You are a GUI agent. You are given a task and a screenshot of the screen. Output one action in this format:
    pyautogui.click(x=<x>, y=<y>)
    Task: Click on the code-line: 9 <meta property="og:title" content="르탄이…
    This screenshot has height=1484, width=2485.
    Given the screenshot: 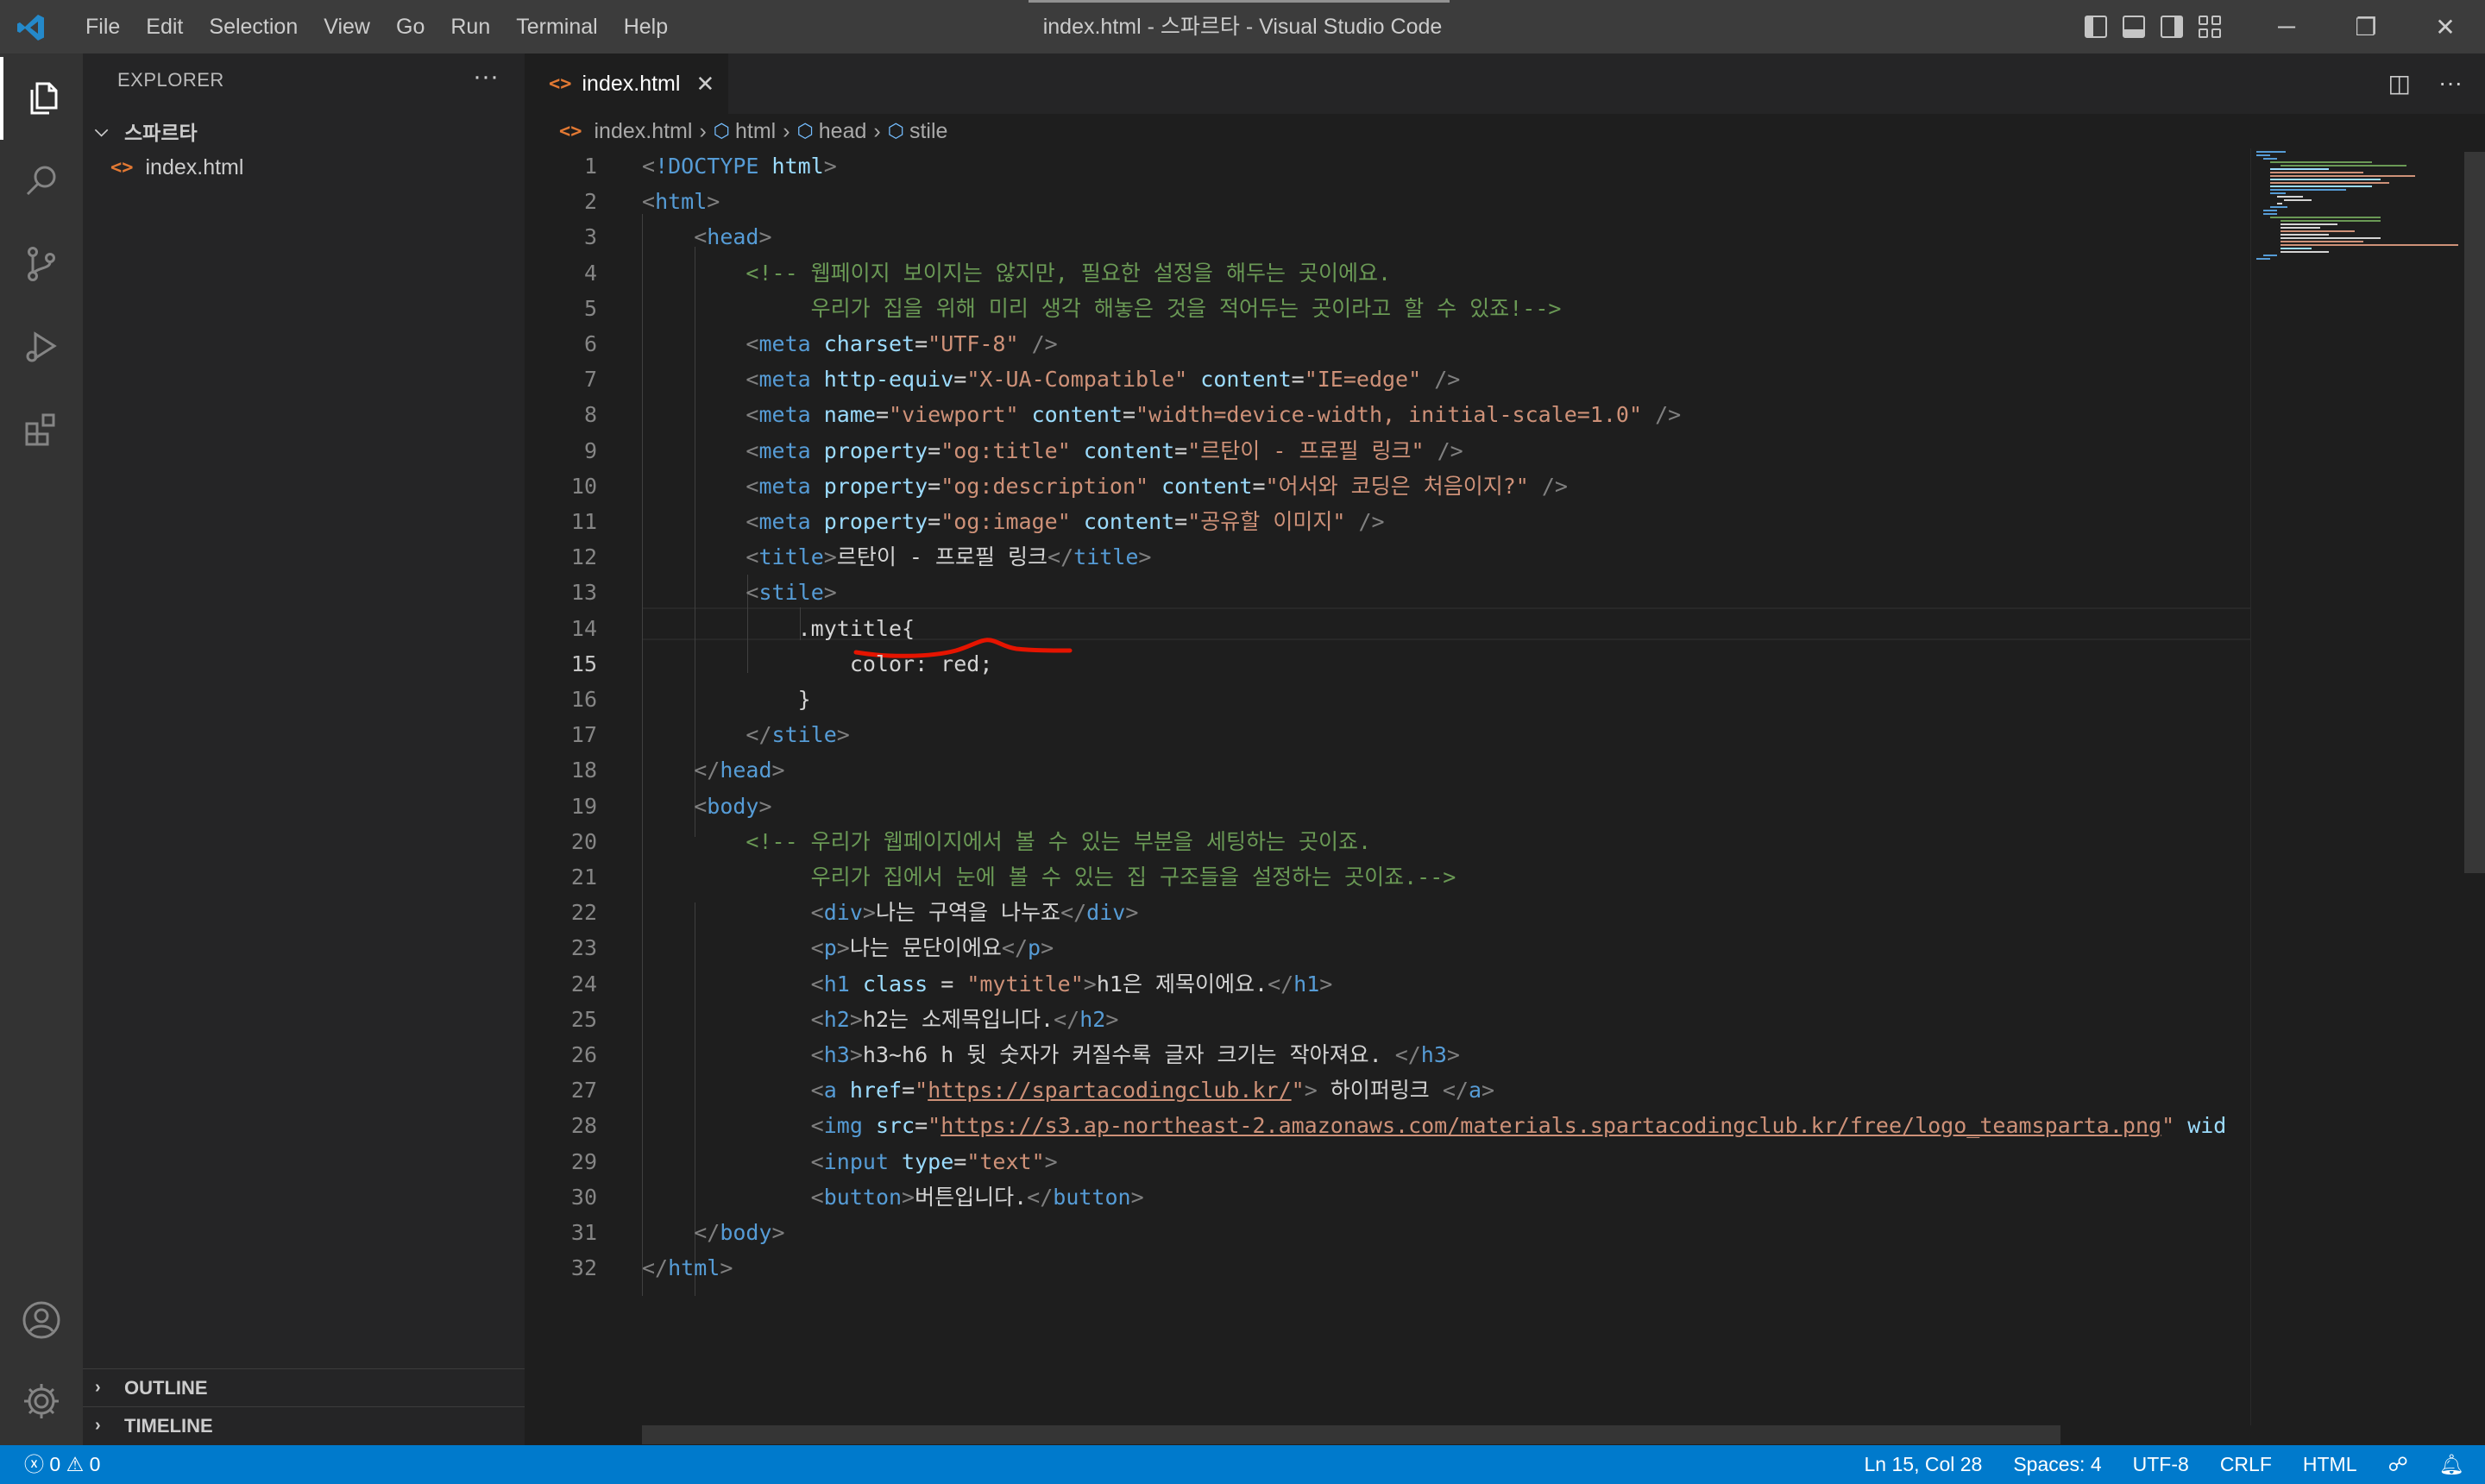 What is the action you would take?
    pyautogui.click(x=1387, y=451)
    